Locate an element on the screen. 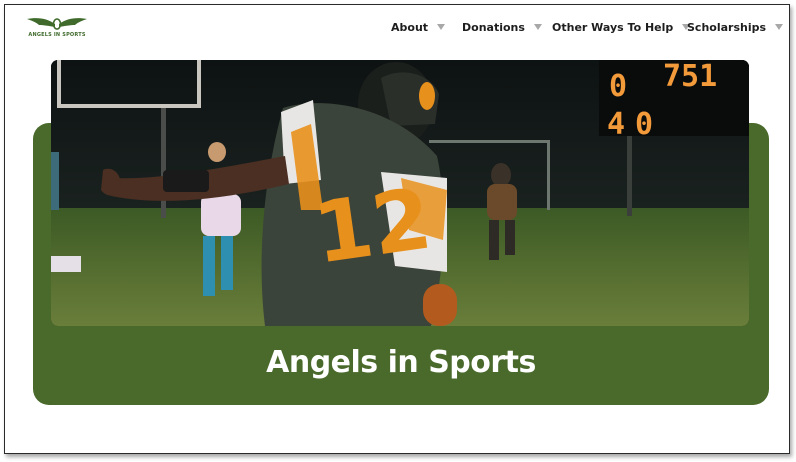  nav-donations: Donations is located at coordinates (502, 27).